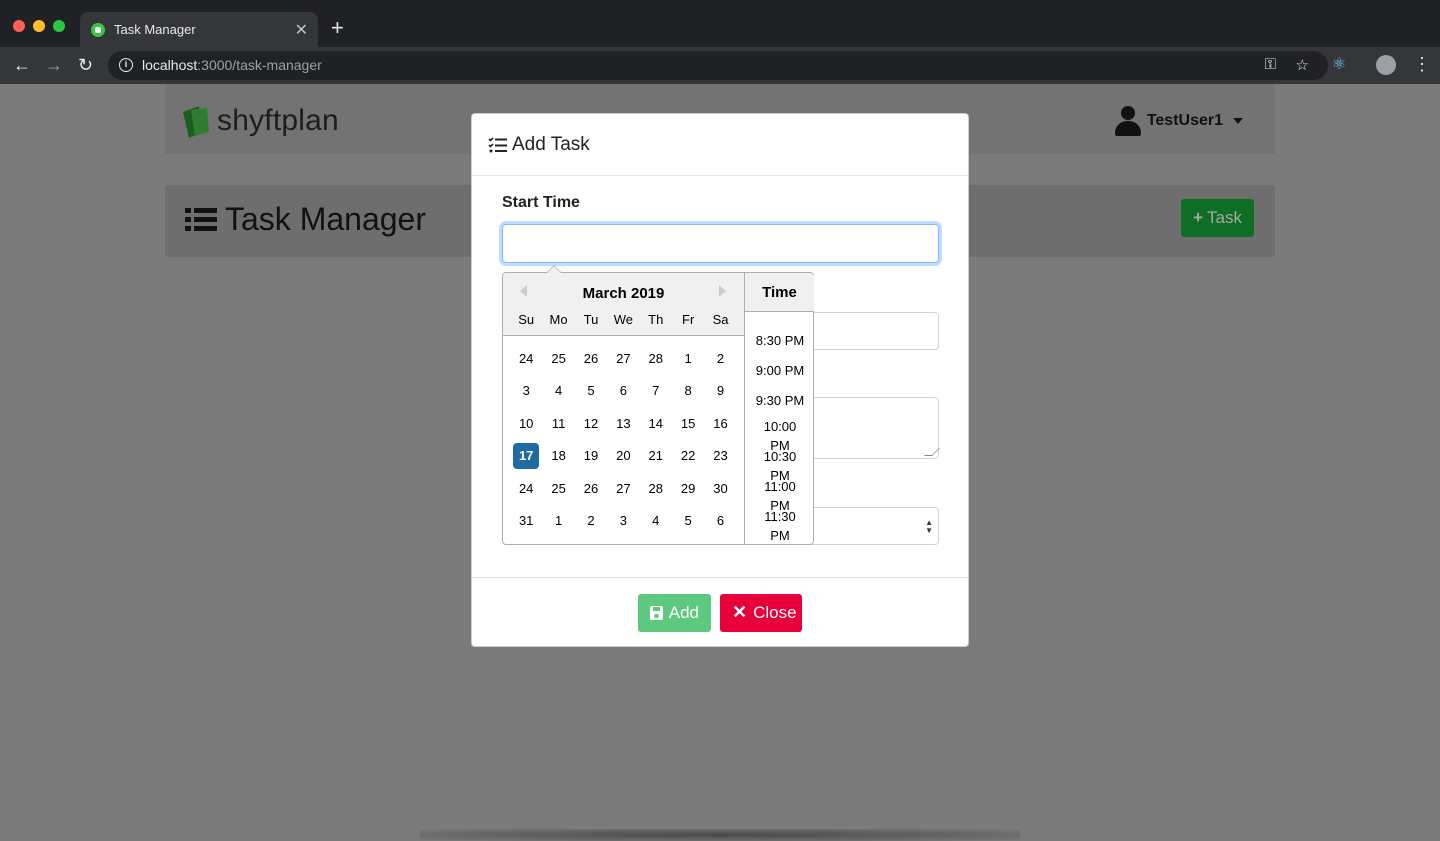  What do you see at coordinates (337, 28) in the screenshot?
I see `new-tab-icon: +` at bounding box center [337, 28].